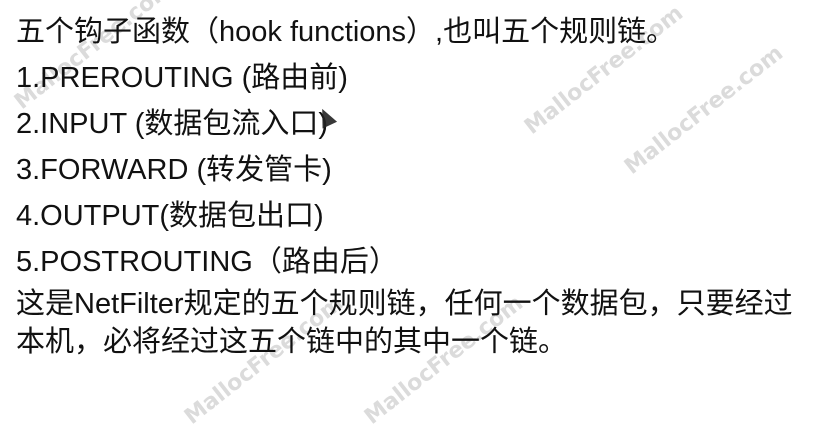 The image size is (824, 426). I want to click on intro-heading: 五个钩子函数（hook functions）,也叫五个规则链。, so click(346, 32).